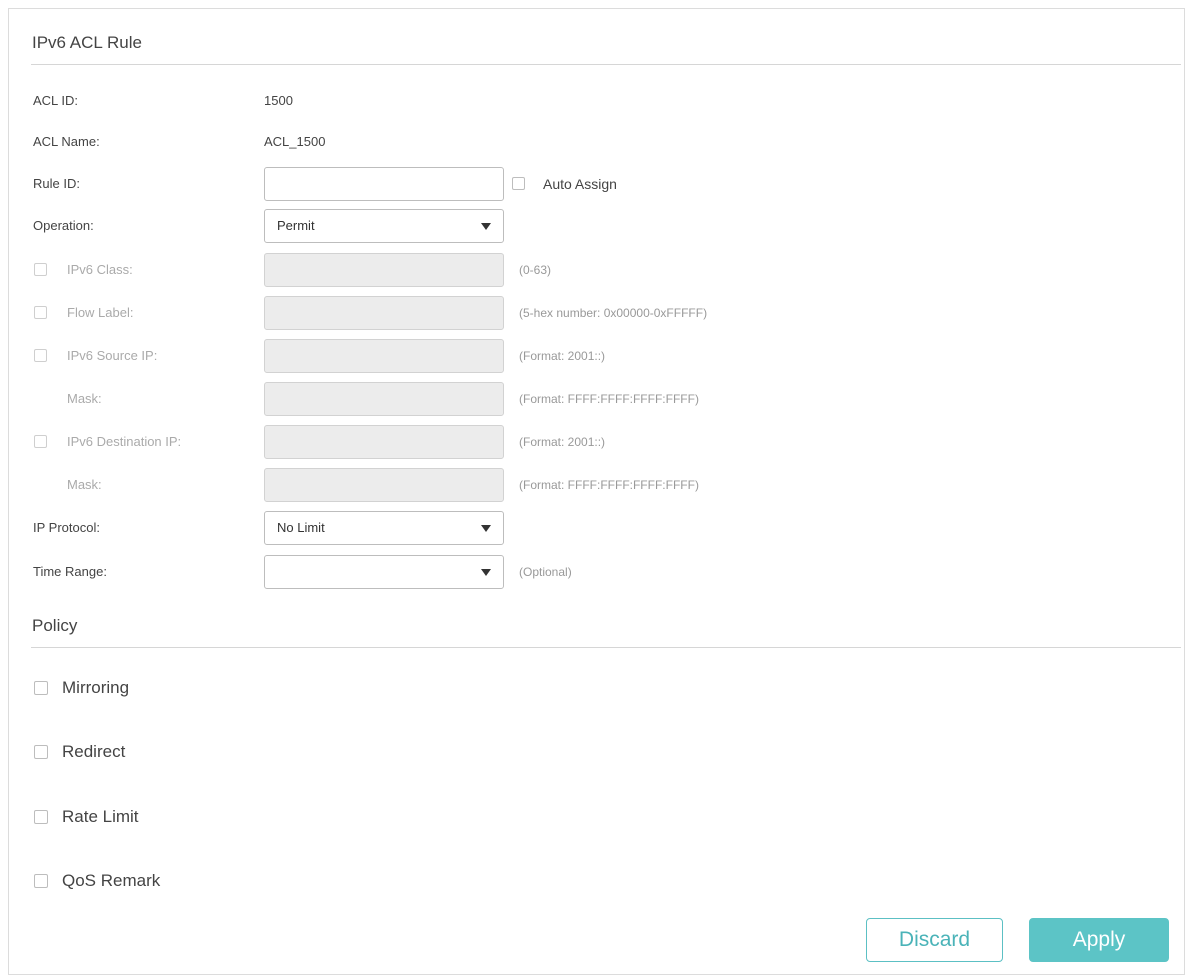  I want to click on flow-label-hint: (5-hex number: 0x00000-0xFFFFF), so click(613, 313).